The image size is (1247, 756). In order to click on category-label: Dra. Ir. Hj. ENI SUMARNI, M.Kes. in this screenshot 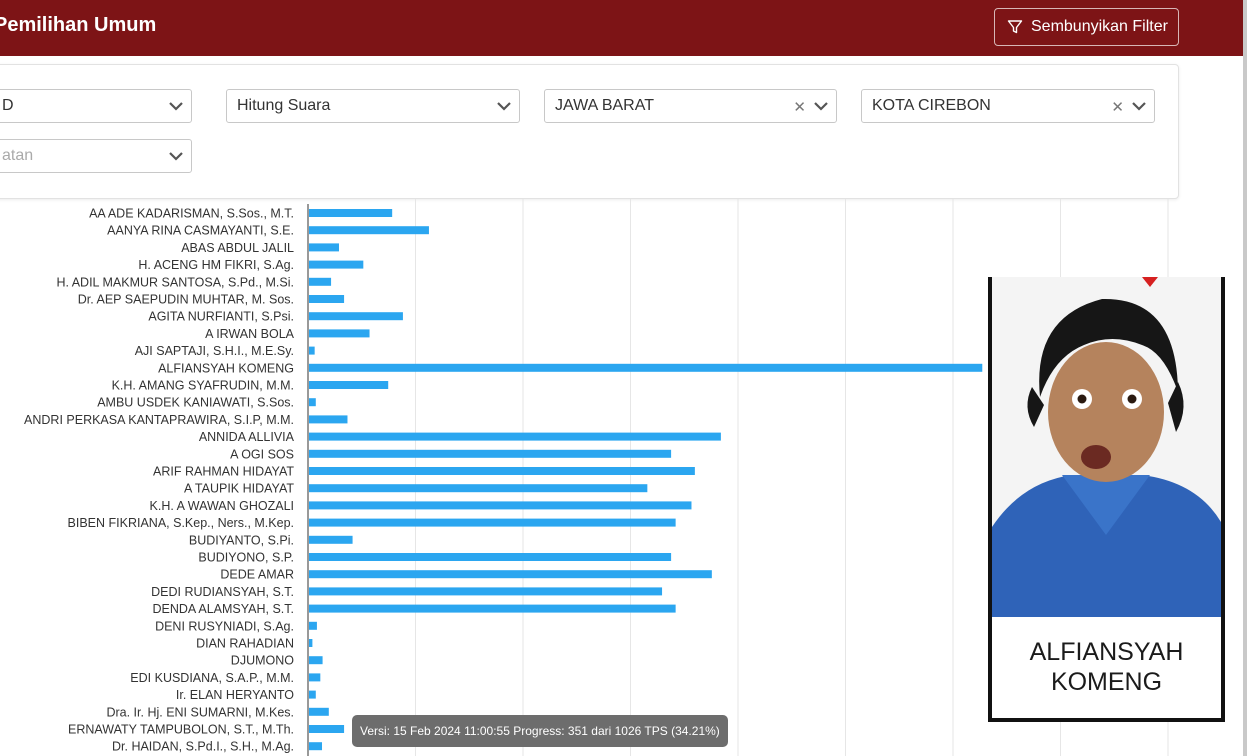, I will do `click(200, 712)`.